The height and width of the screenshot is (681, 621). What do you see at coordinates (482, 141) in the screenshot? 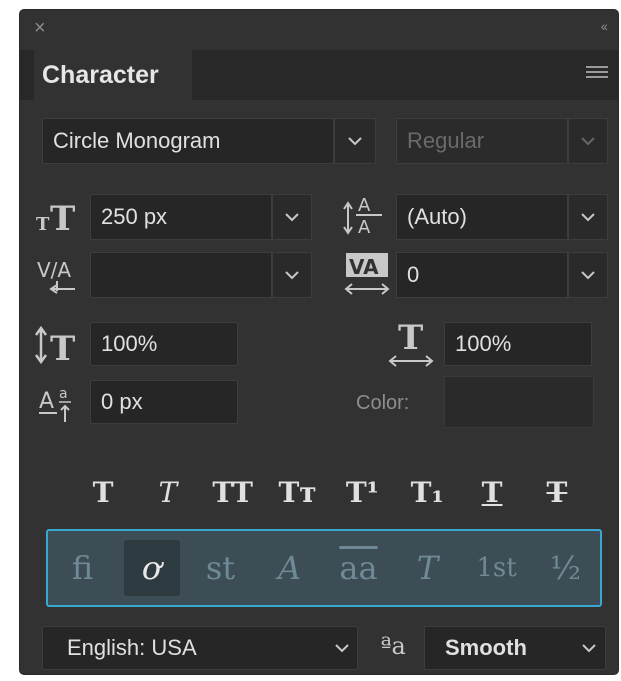
I see `font-style-field: Regular` at bounding box center [482, 141].